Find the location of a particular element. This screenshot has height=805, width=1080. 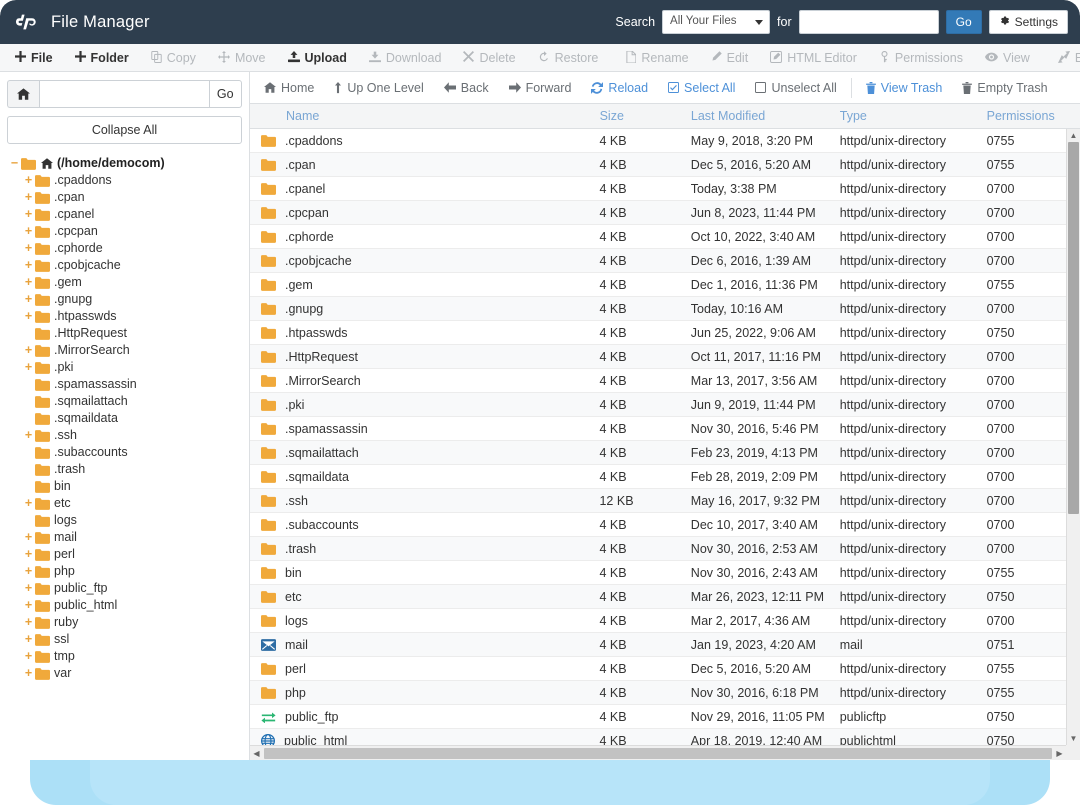

tree-node-homedemocom: − (/home/democom) is located at coordinates (124, 163).